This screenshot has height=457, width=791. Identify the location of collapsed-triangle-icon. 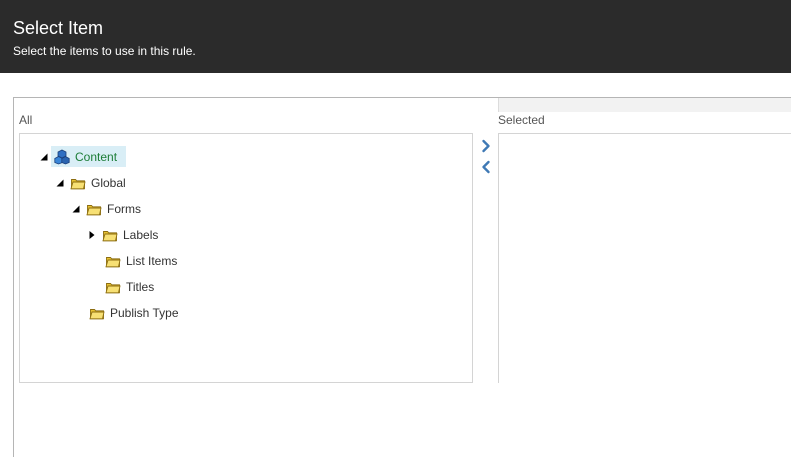
(92, 235).